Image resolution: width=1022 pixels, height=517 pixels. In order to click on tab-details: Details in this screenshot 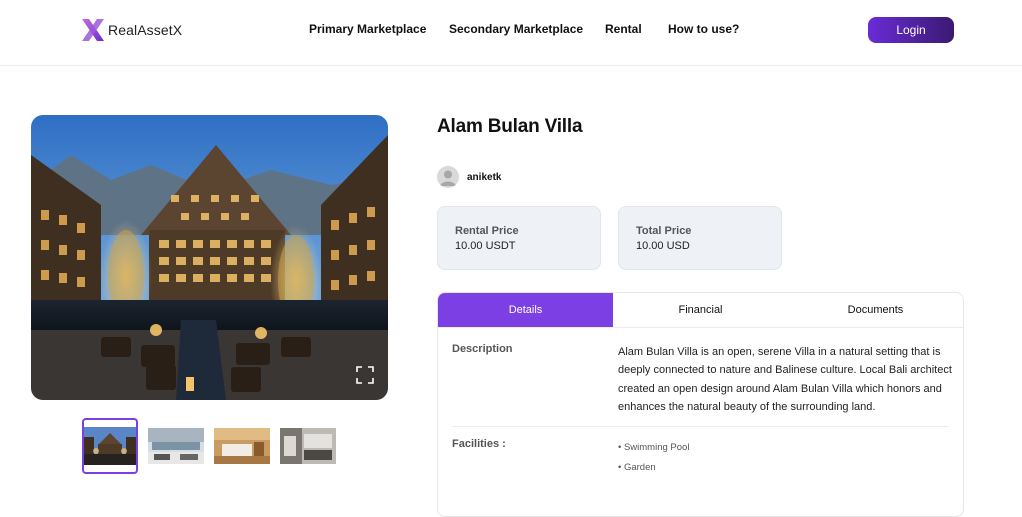, I will do `click(525, 310)`.